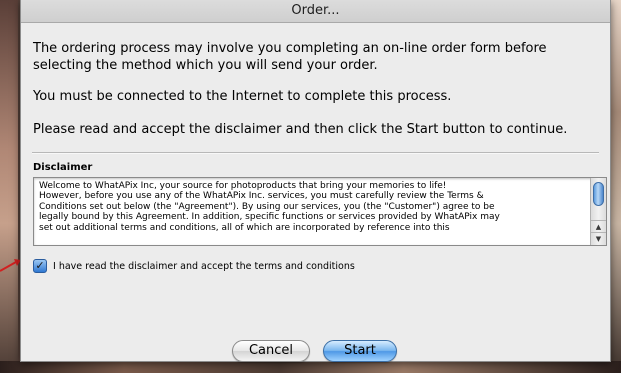  What do you see at coordinates (598, 238) in the screenshot?
I see `scroll-down-icon: ▼` at bounding box center [598, 238].